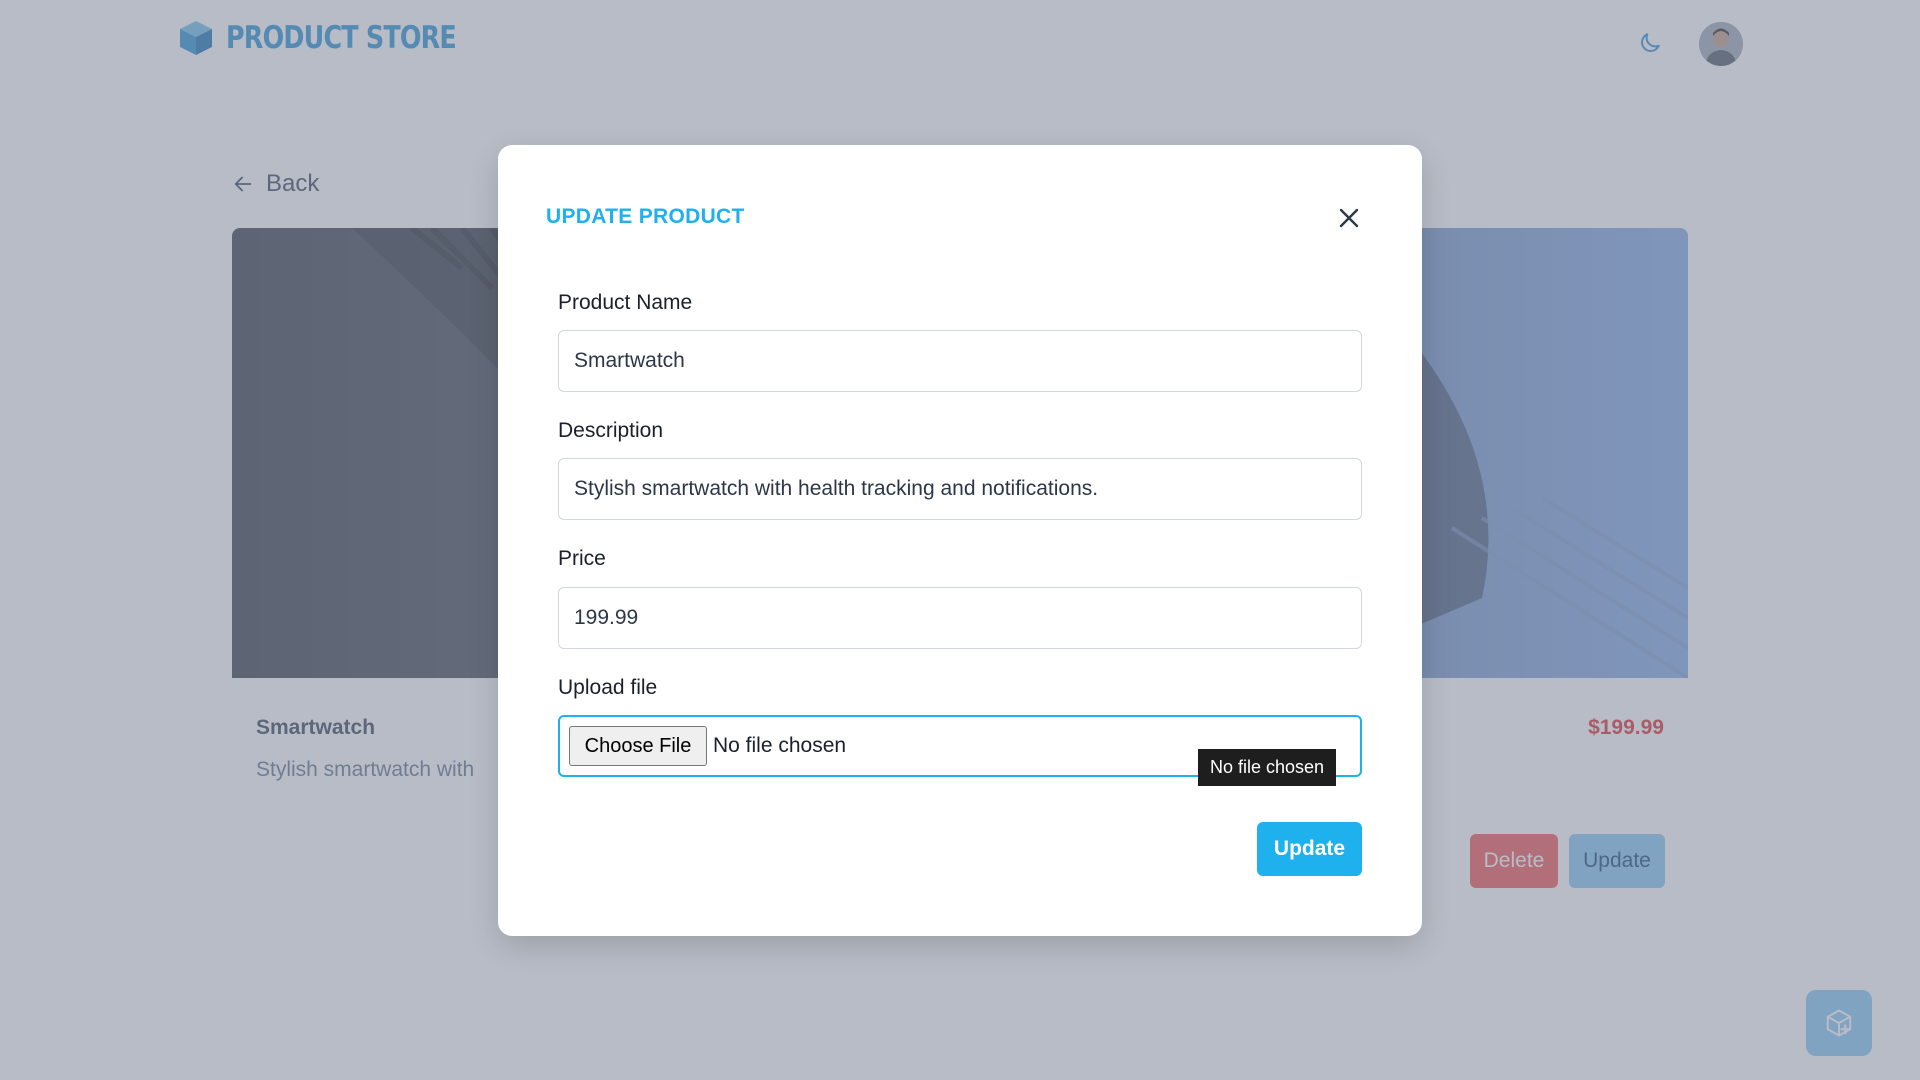 This screenshot has width=1920, height=1080. I want to click on description-input, so click(960, 489).